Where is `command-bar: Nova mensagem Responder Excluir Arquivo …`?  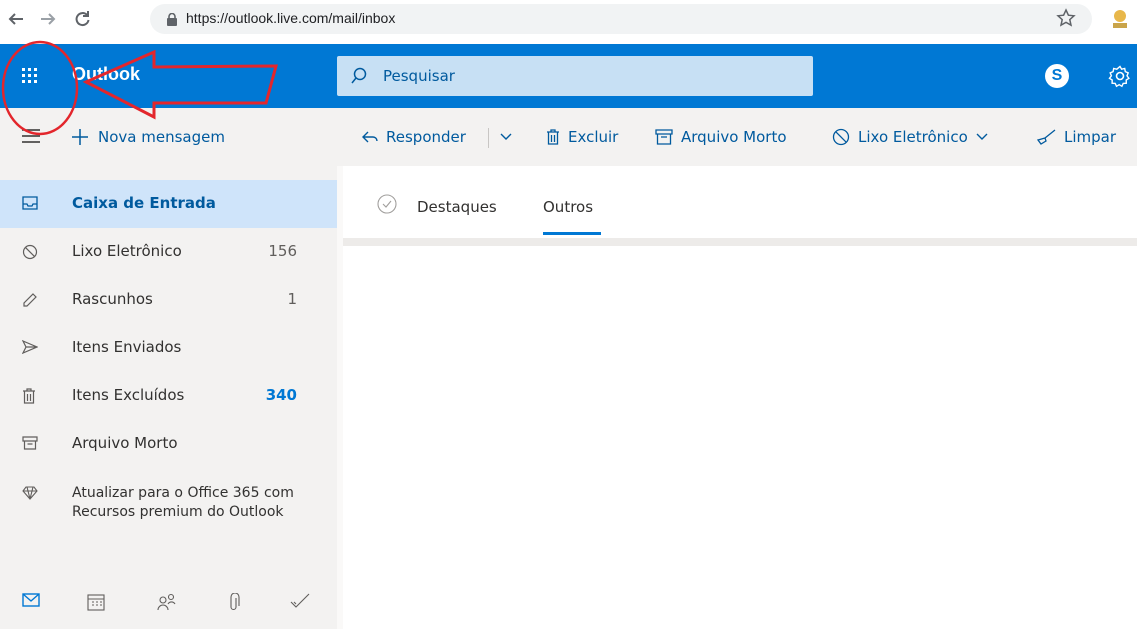
command-bar: Nova mensagem Responder Excluir Arquivo … is located at coordinates (568, 137).